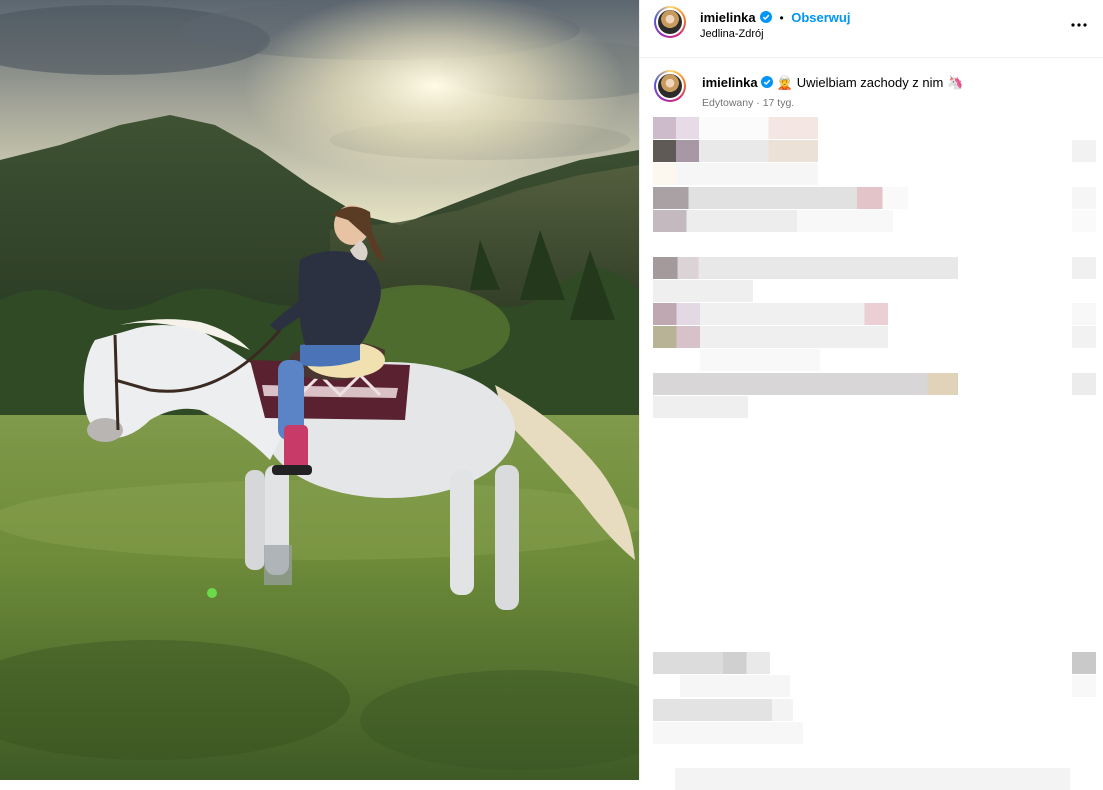  What do you see at coordinates (820, 17) in the screenshot?
I see `follow-button: Obserwuj` at bounding box center [820, 17].